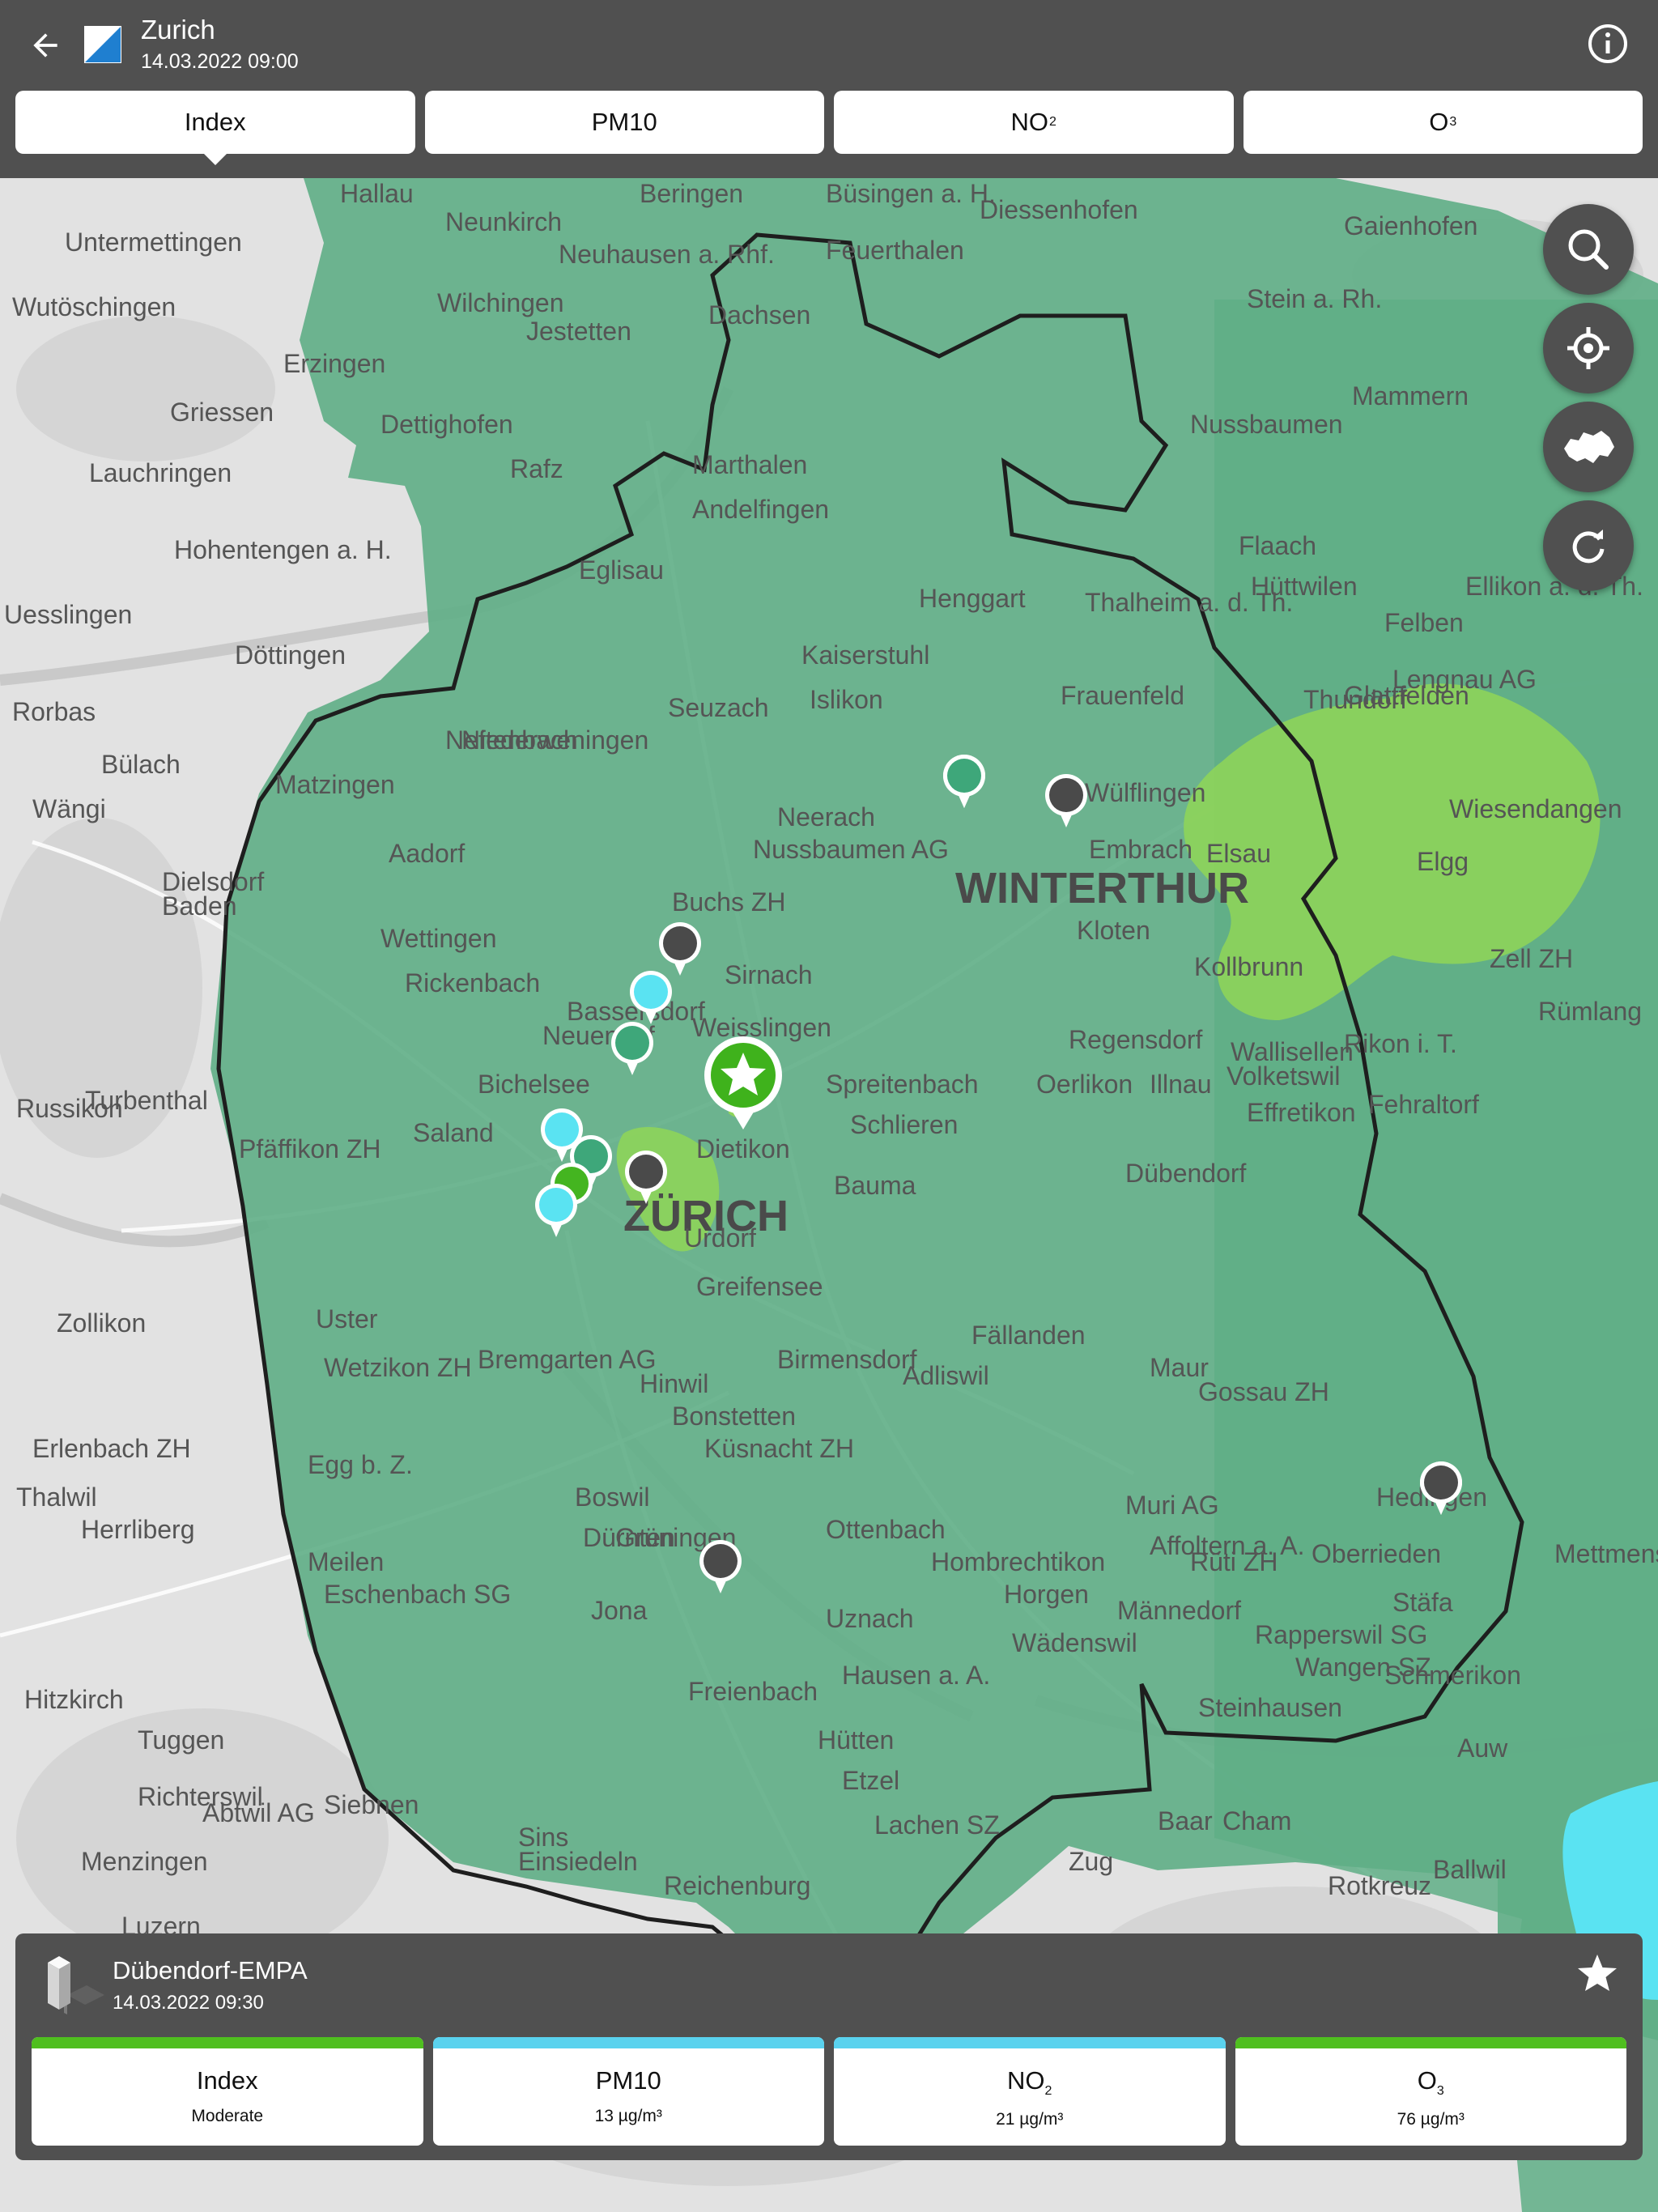 Image resolution: width=1658 pixels, height=2212 pixels. Describe the element at coordinates (1430, 2092) in the screenshot. I see `tile-o3: O3 76 µg/m³` at that location.